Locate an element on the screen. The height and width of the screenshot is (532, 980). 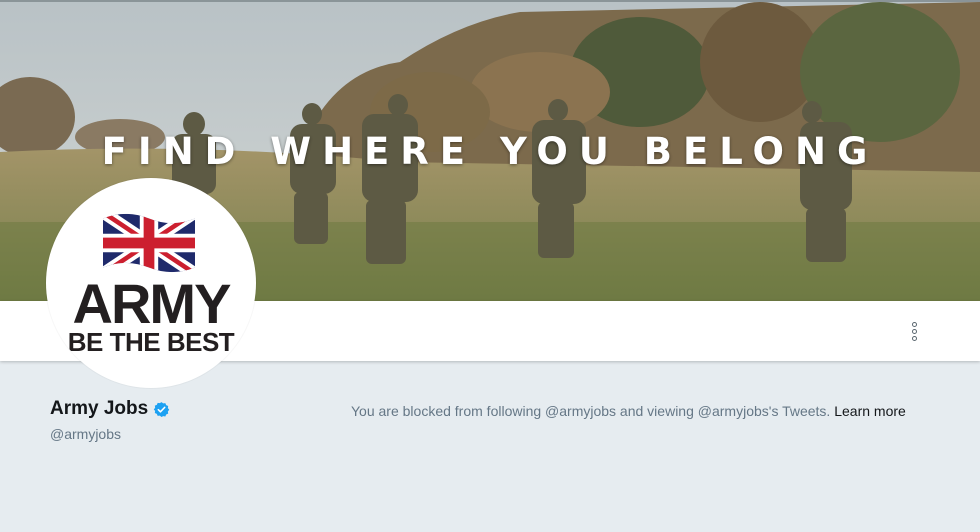
avatar-logo-slogan: BE THE BEST is located at coordinates (151, 342).